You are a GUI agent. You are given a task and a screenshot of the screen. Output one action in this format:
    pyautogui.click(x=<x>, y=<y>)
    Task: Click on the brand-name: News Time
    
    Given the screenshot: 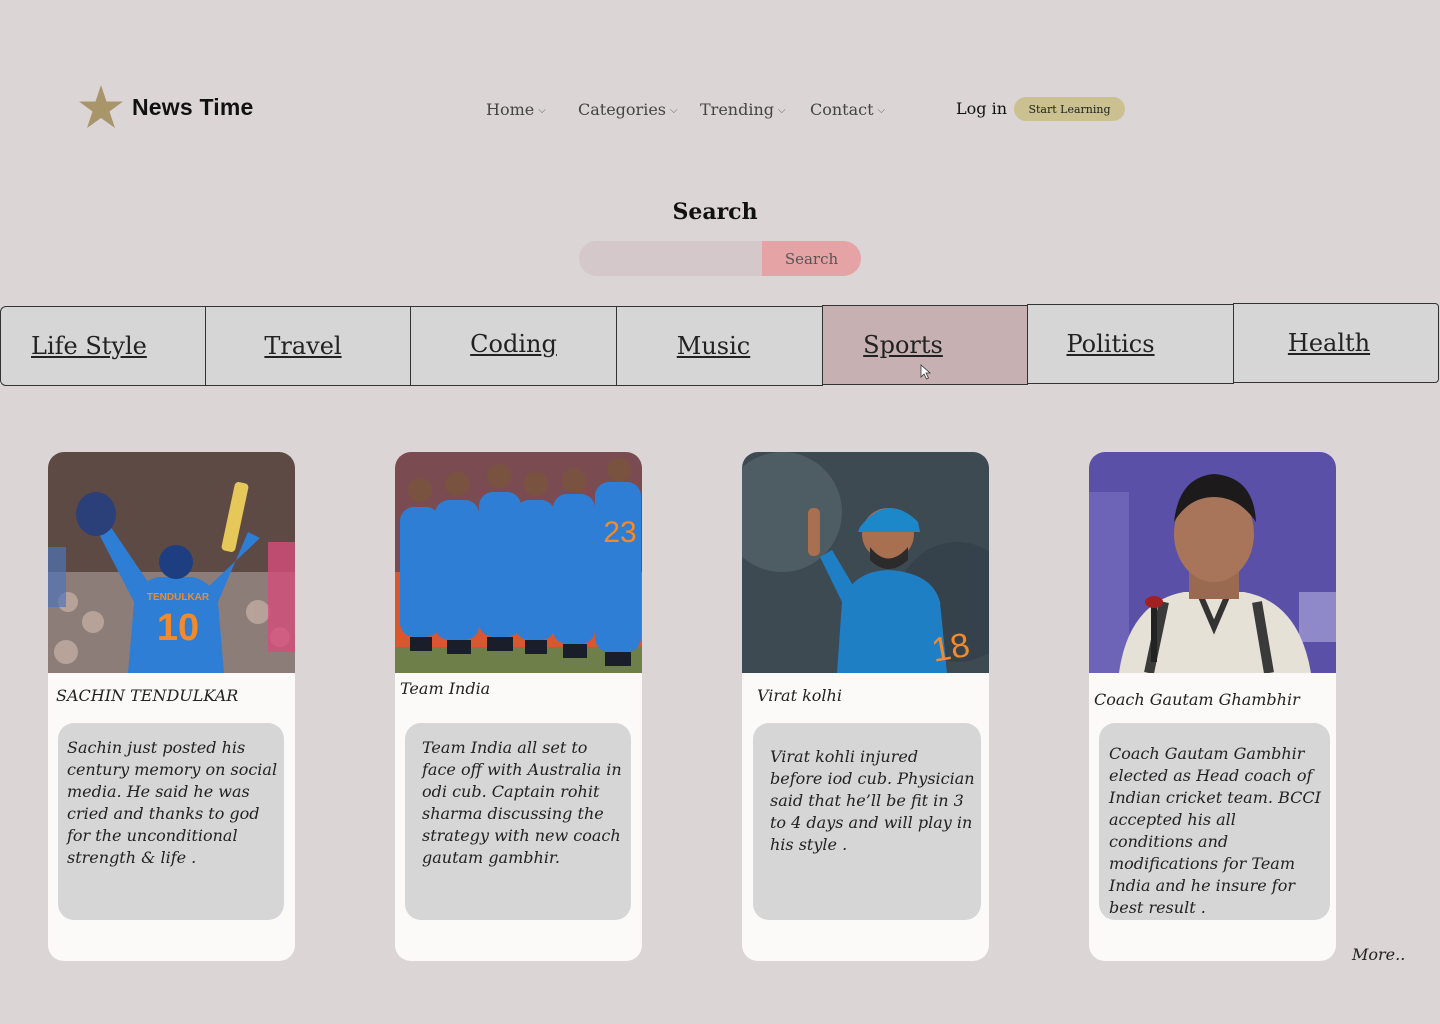 What is the action you would take?
    pyautogui.click(x=193, y=106)
    